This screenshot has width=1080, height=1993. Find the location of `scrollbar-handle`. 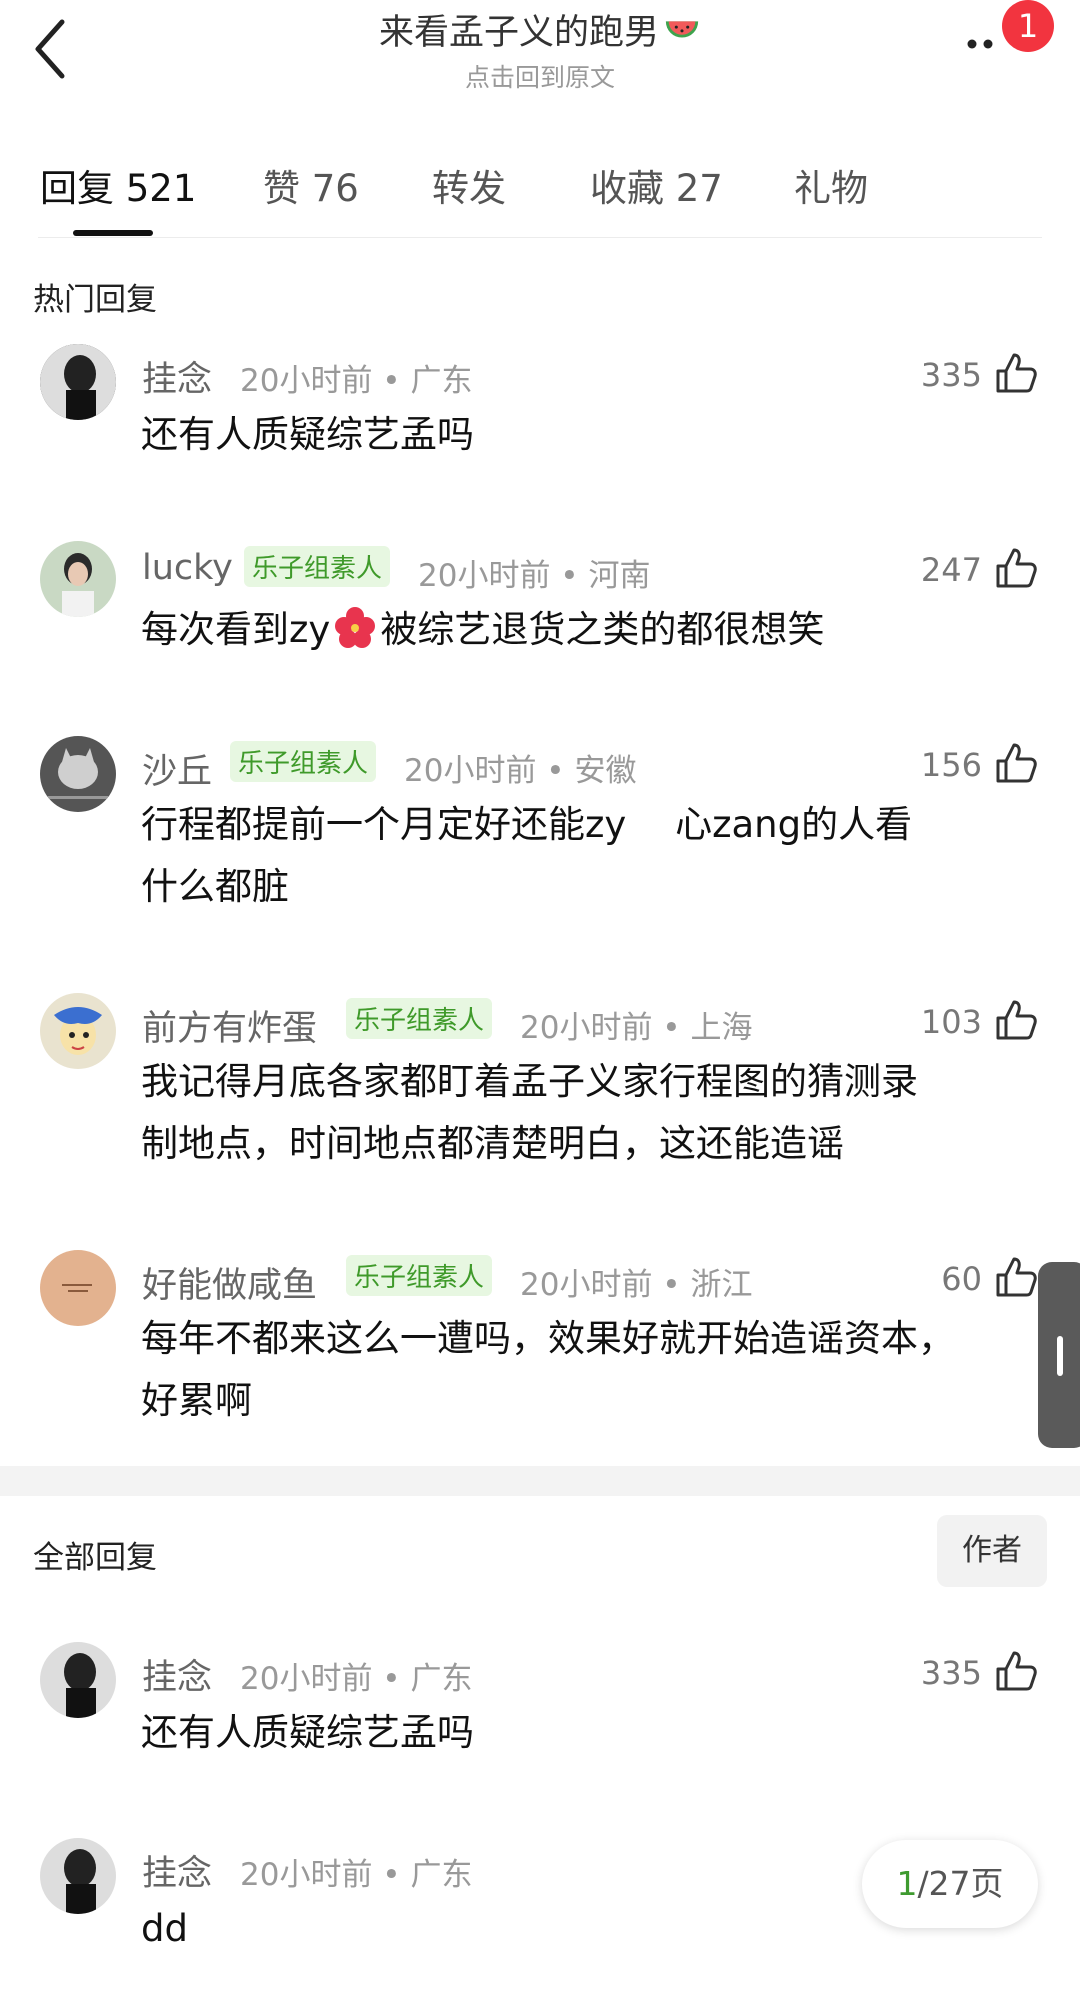

scrollbar-handle is located at coordinates (1059, 1355).